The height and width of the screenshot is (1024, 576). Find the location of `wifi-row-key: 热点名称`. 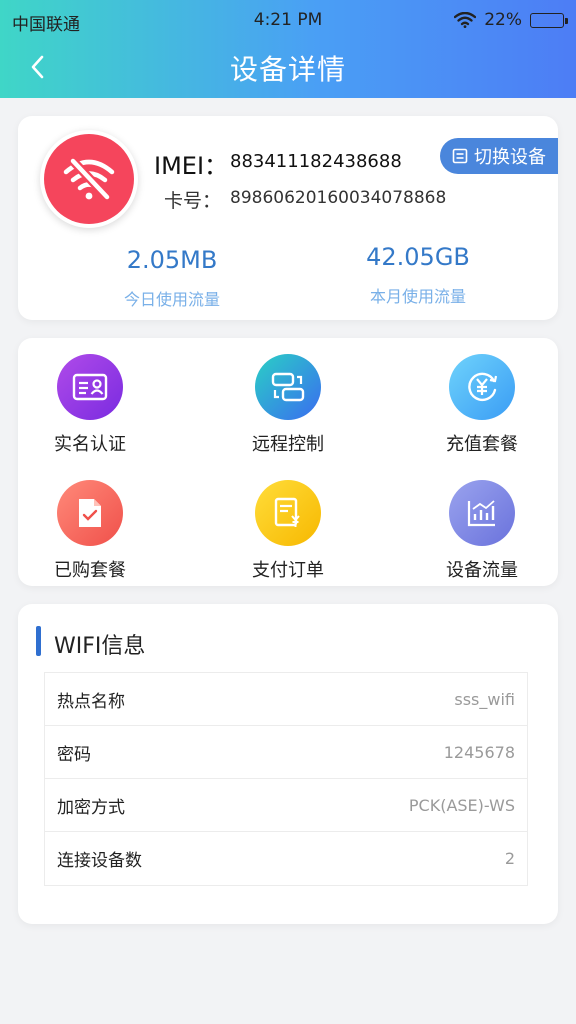

wifi-row-key: 热点名称 is located at coordinates (91, 701).